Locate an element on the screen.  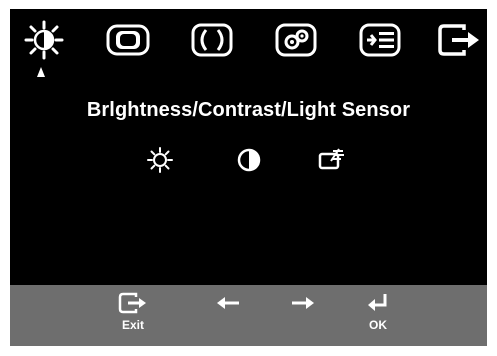
tab-settings is located at coordinates (296, 40).